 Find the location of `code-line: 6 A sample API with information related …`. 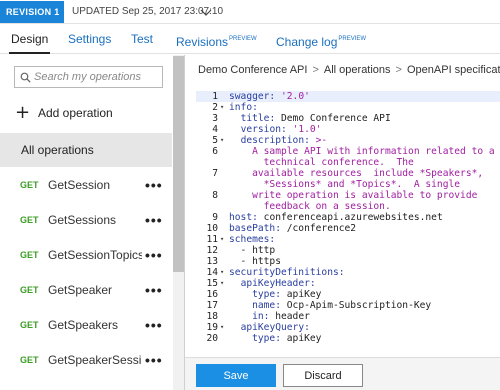

code-line: 6 A sample API with information related … is located at coordinates (348, 151).